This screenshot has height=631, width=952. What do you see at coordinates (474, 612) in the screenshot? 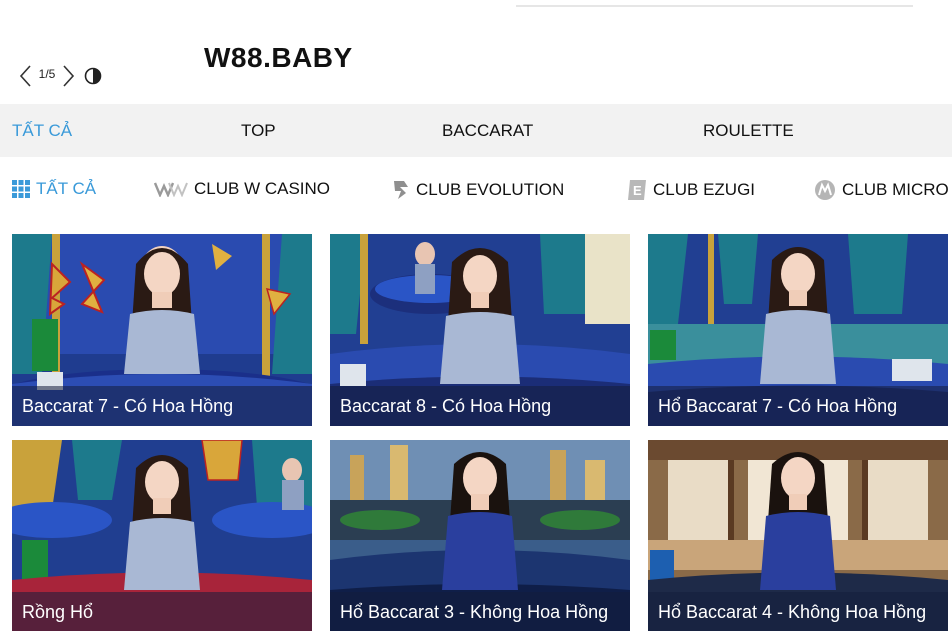
I see `game-title: Hổ Baccarat 3 - Không Hoa Hồng` at bounding box center [474, 612].